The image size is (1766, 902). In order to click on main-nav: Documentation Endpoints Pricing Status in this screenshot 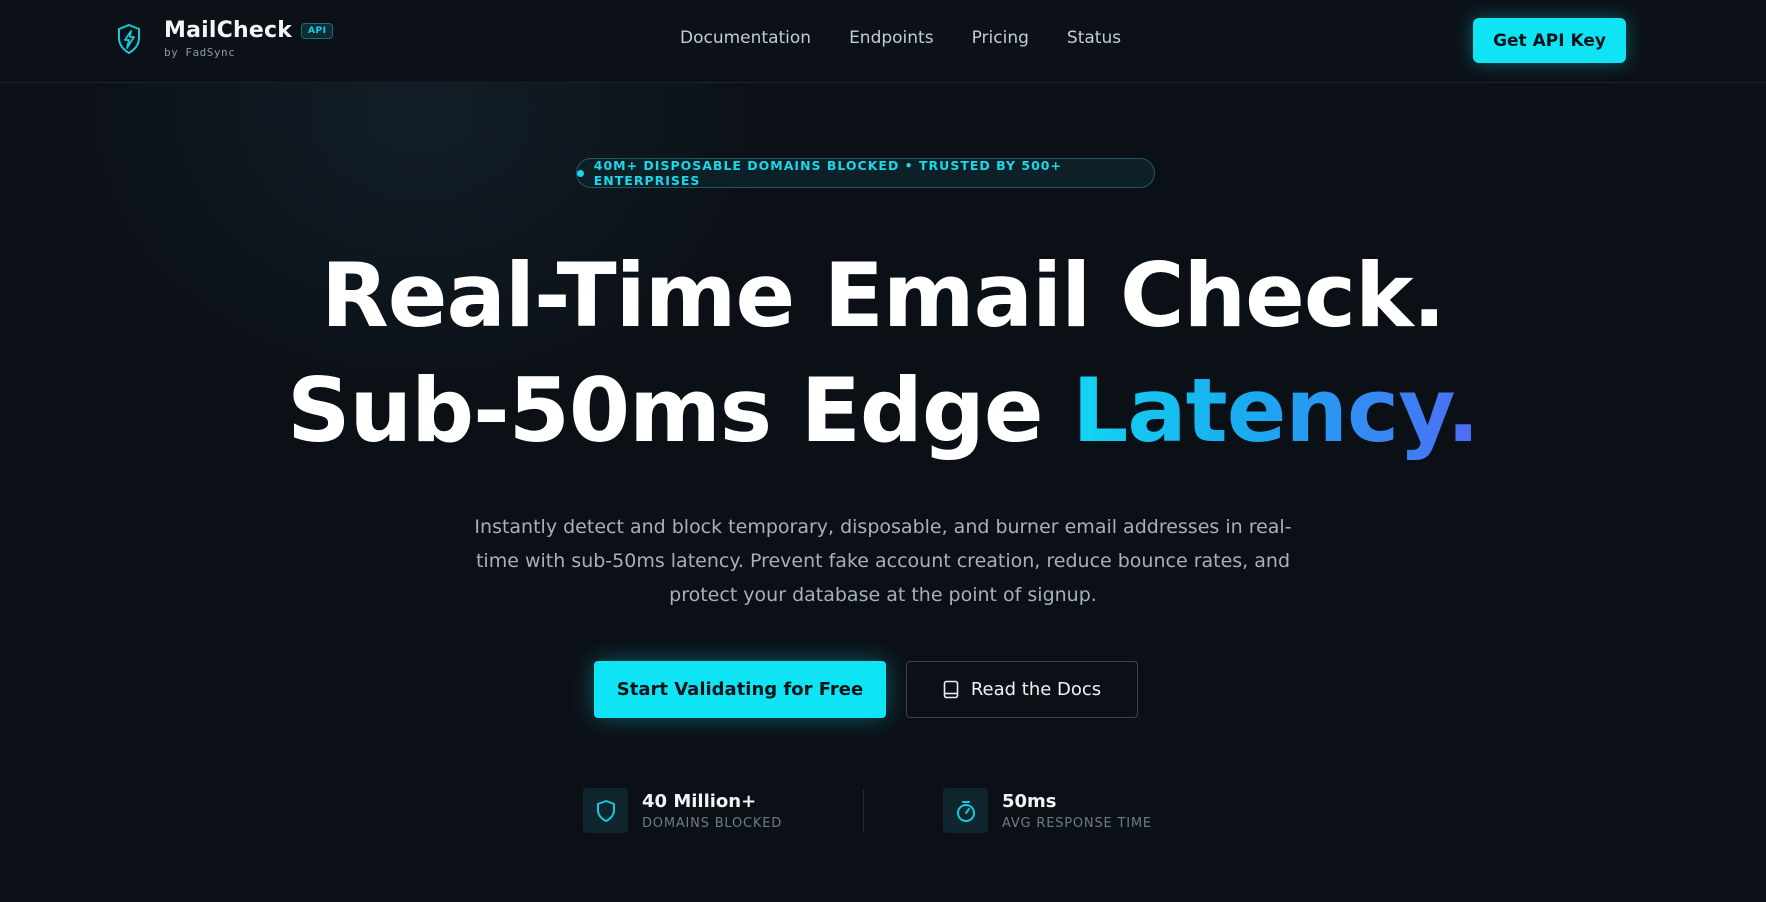, I will do `click(919, 38)`.